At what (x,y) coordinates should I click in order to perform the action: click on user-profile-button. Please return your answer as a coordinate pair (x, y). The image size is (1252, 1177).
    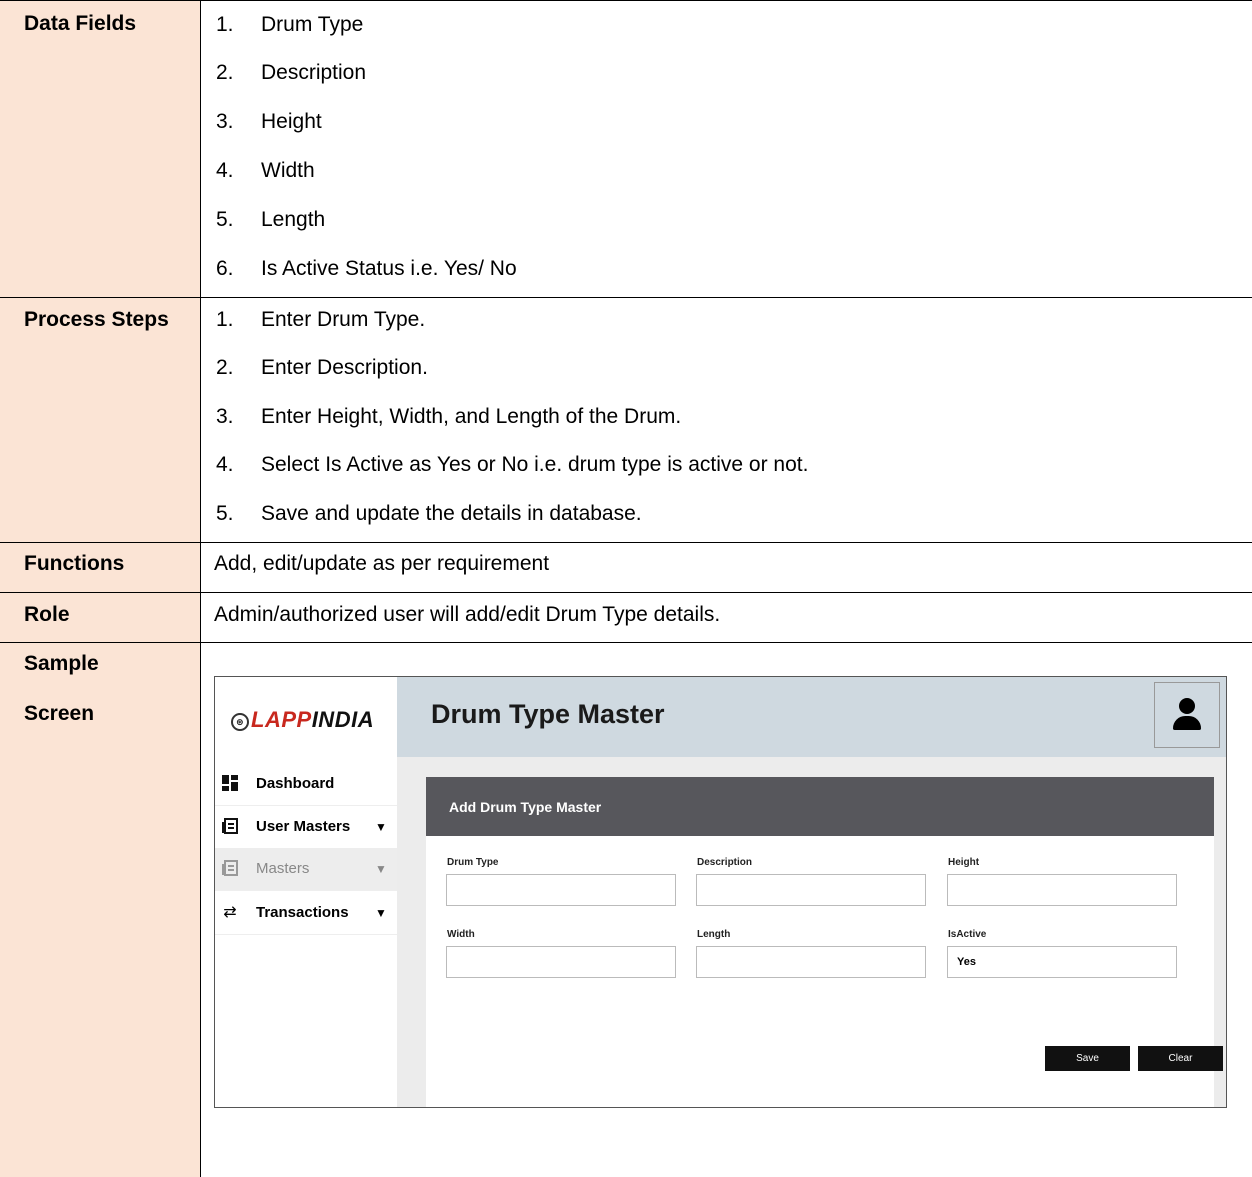
    Looking at the image, I should click on (1187, 715).